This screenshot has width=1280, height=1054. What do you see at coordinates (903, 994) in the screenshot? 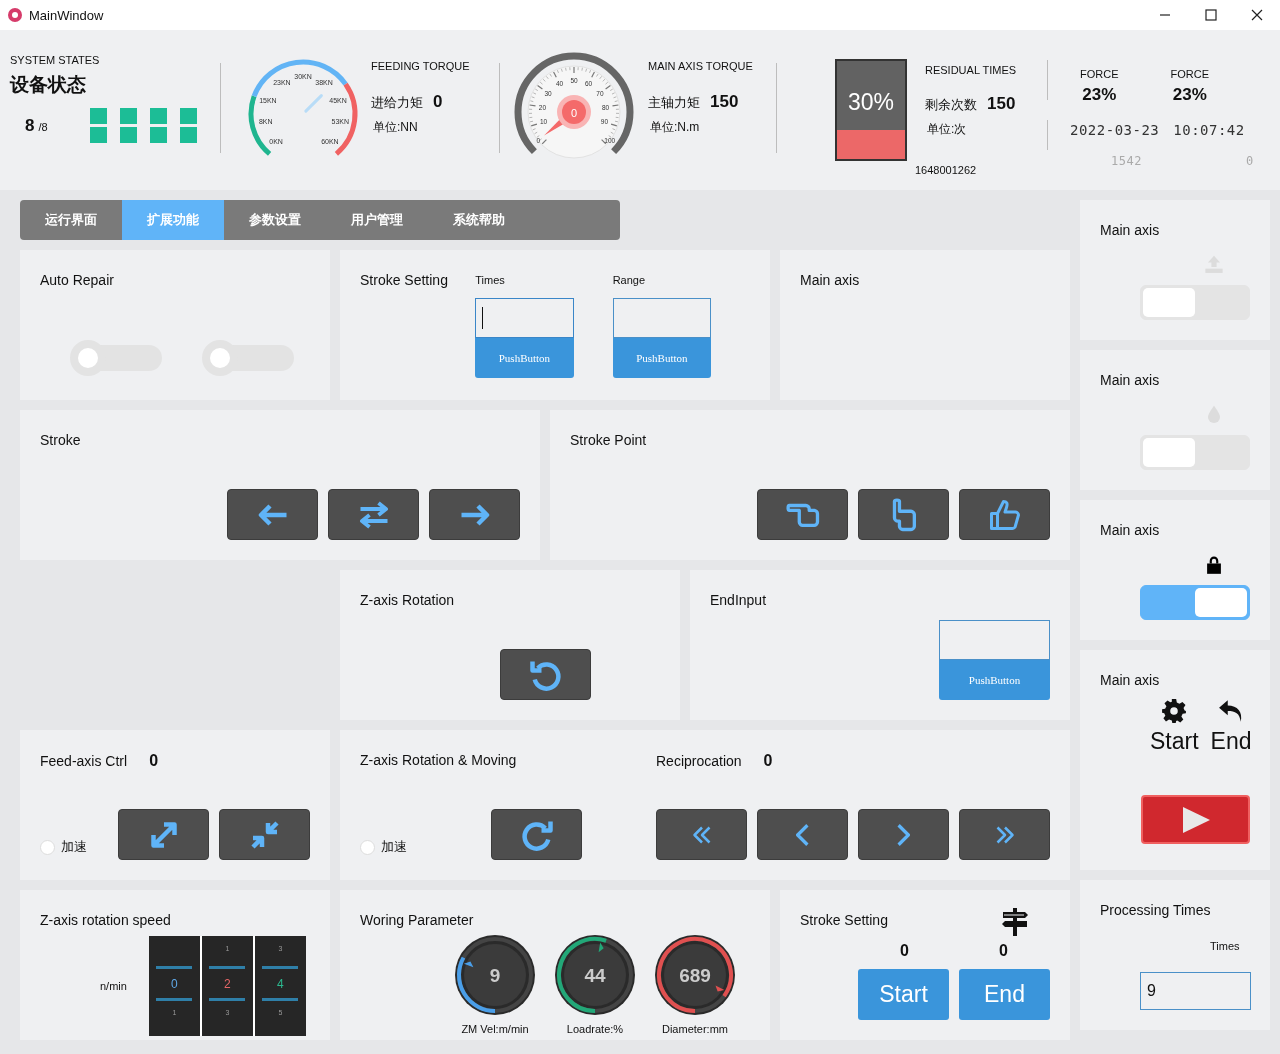
I see `start-button: Start` at bounding box center [903, 994].